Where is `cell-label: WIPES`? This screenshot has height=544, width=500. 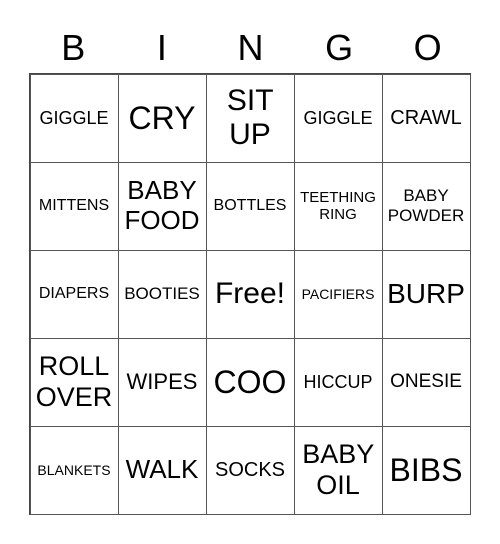 cell-label: WIPES is located at coordinates (162, 382).